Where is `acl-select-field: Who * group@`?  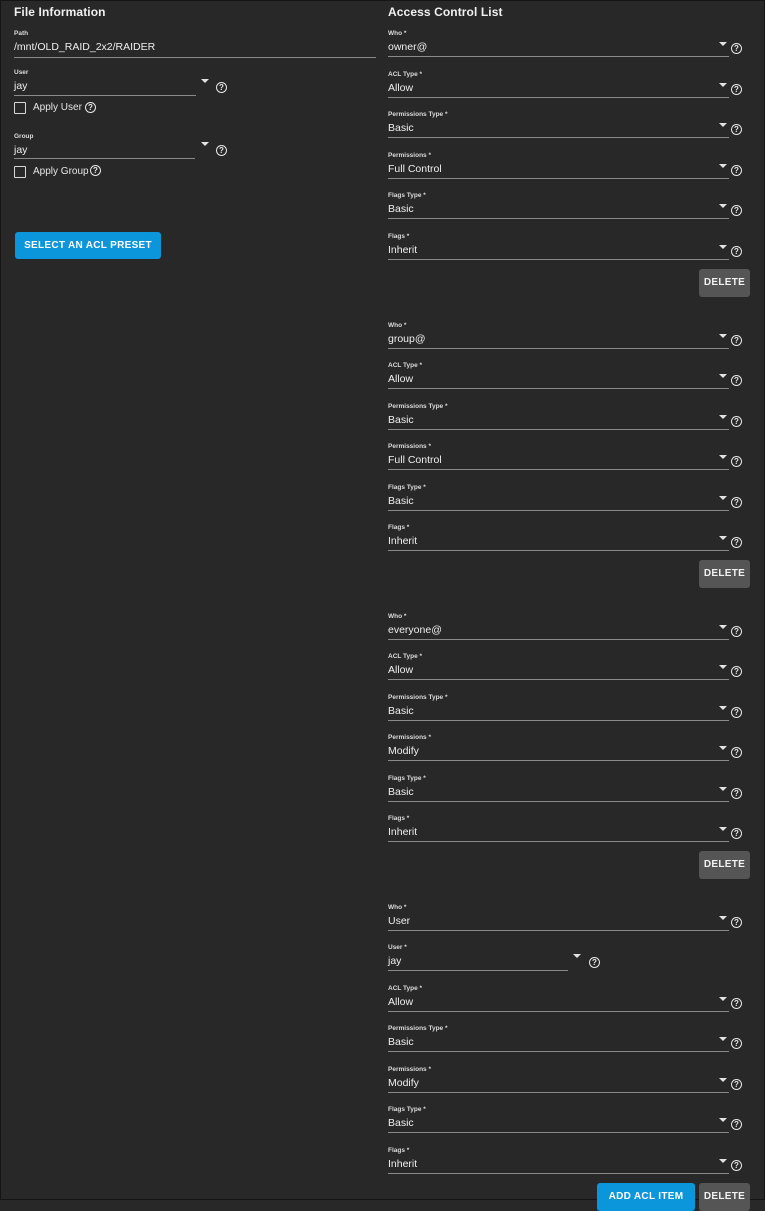 acl-select-field: Who * group@ is located at coordinates (558, 334).